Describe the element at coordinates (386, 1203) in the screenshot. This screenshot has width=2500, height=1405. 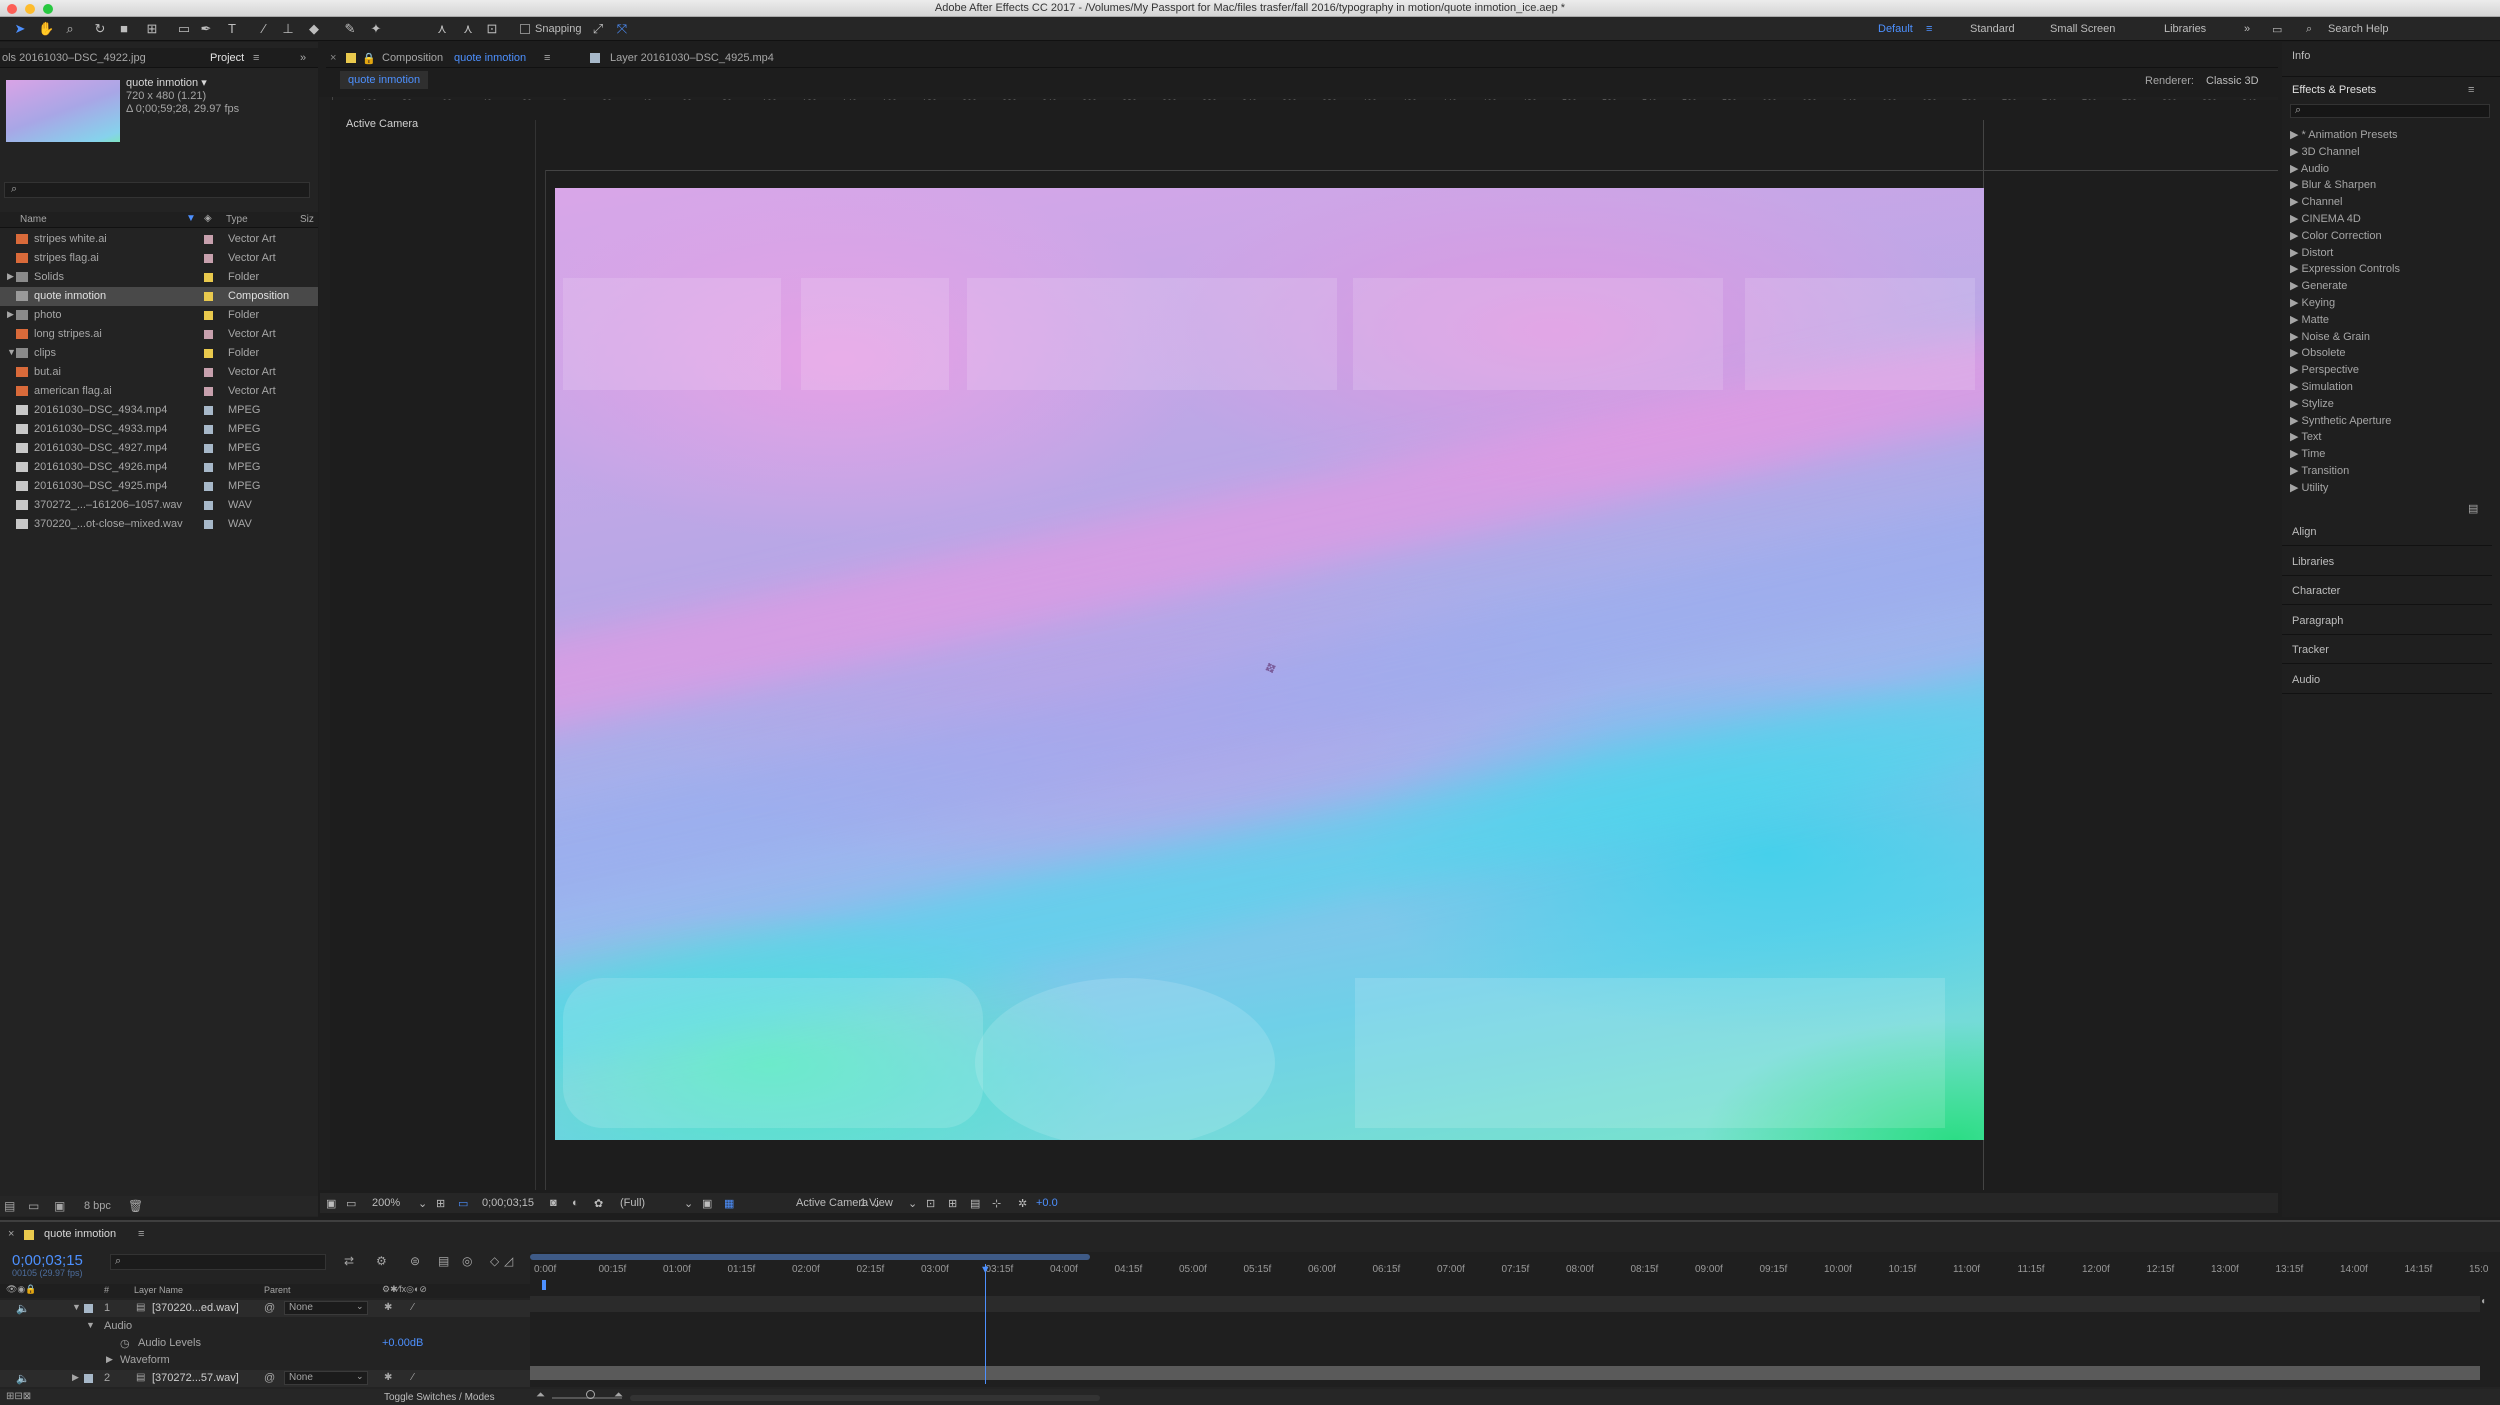
I see `zoom-dropdown: 200%` at that location.